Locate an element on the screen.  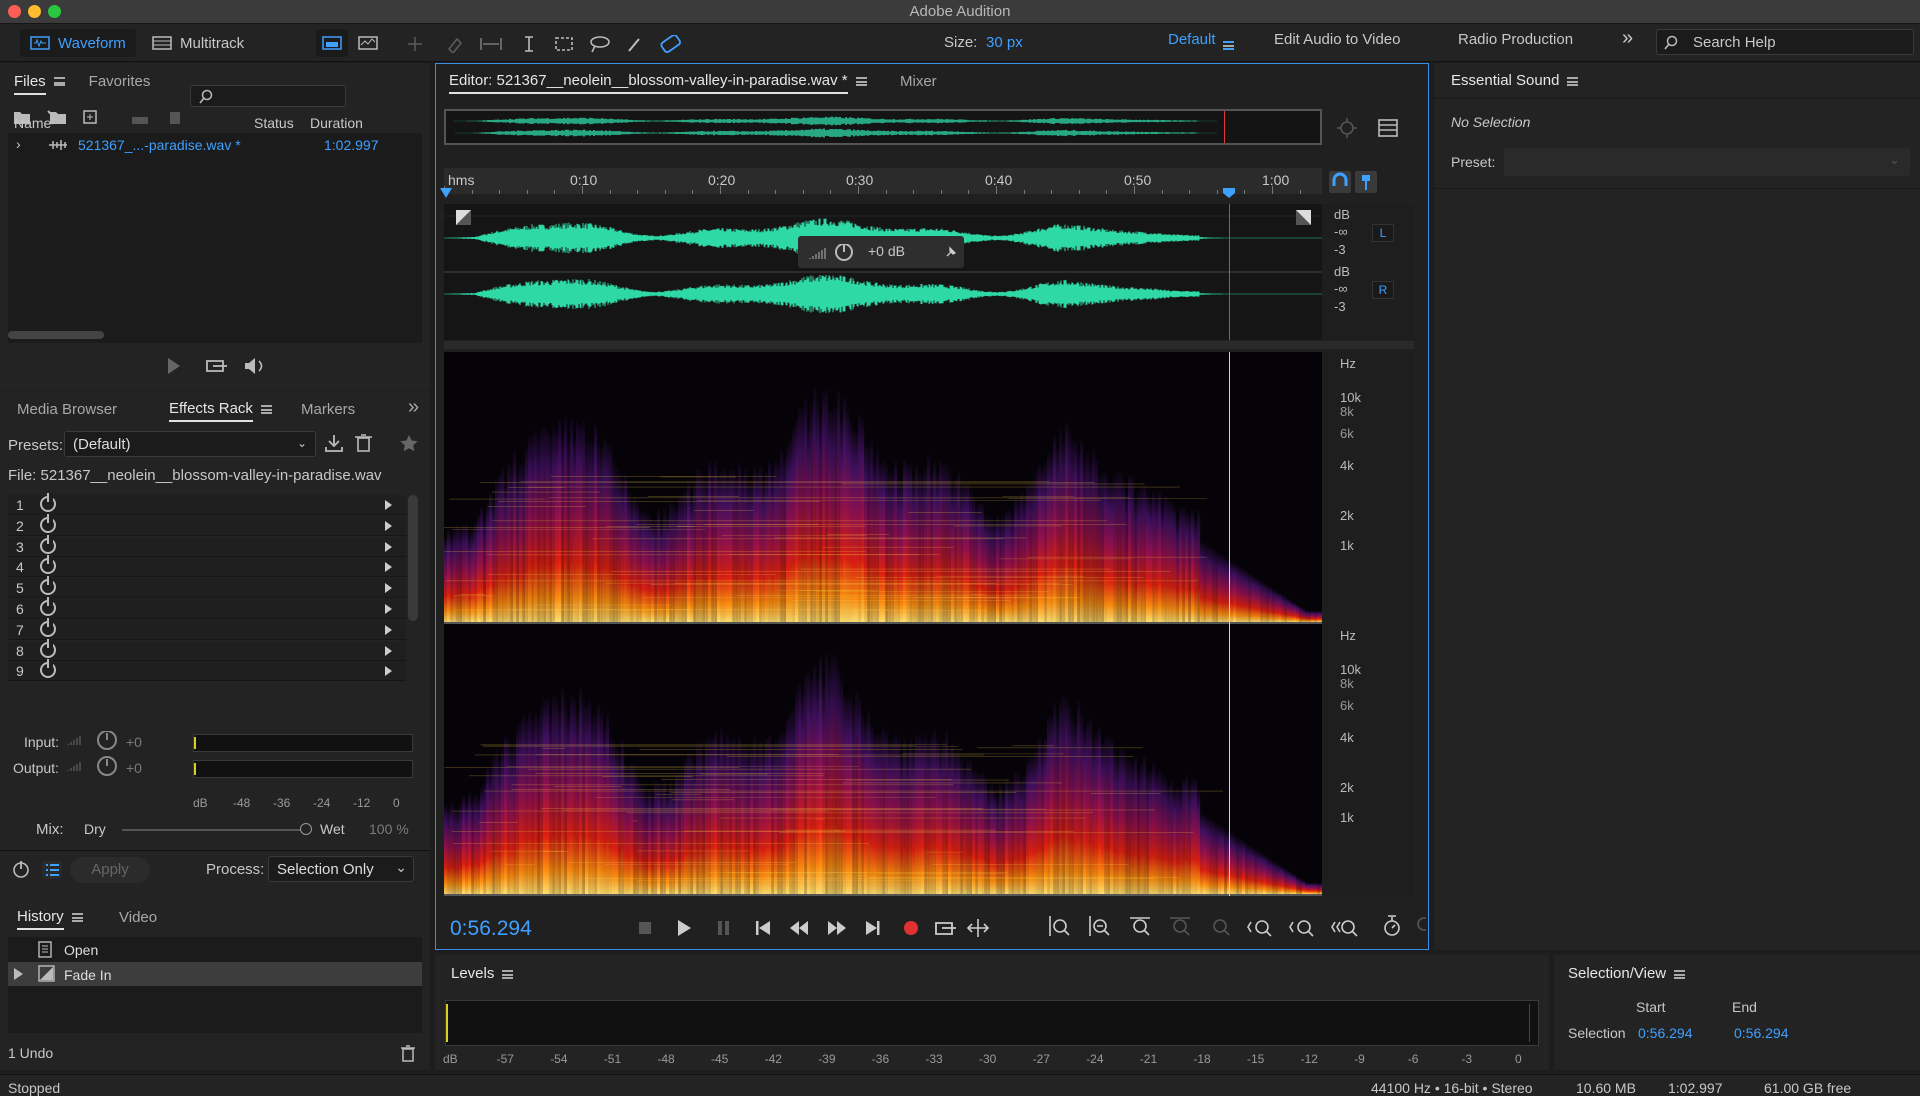
zoom-in-time-icon is located at coordinates (1259, 928).